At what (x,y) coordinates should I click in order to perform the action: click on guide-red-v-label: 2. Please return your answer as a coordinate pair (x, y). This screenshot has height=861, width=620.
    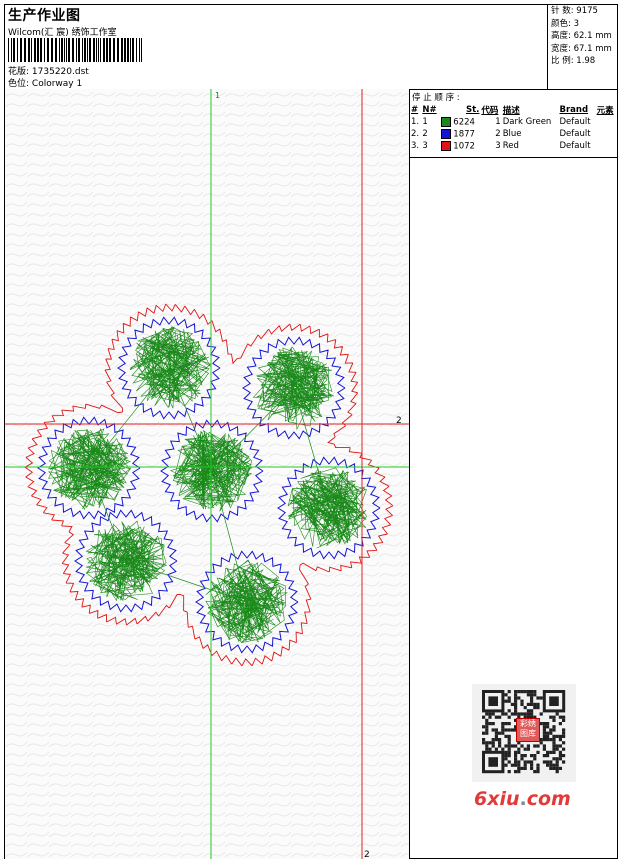
    Looking at the image, I should click on (367, 854).